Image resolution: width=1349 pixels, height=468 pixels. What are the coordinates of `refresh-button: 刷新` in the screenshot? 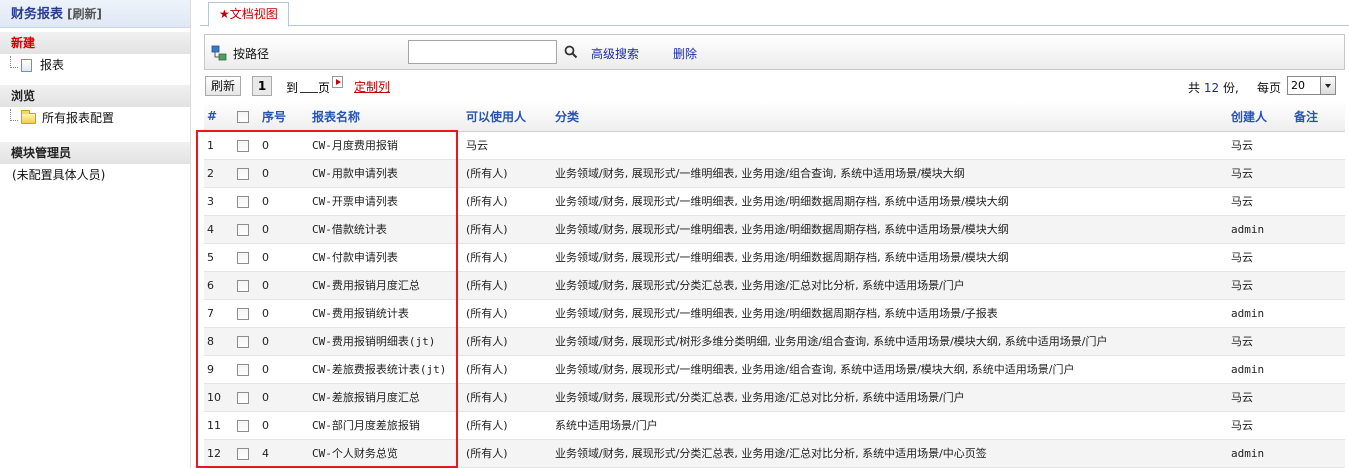 It's located at (223, 86).